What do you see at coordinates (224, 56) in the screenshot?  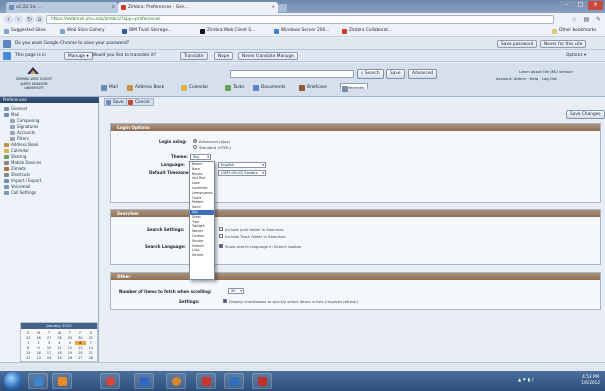 I see `nope-button: Nope` at bounding box center [224, 56].